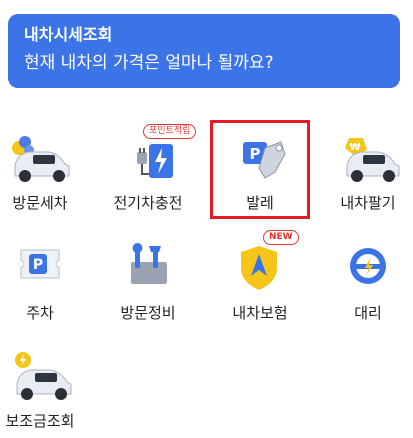 The width and height of the screenshot is (413, 438). What do you see at coordinates (40, 313) in the screenshot?
I see `tile-label: 주차` at bounding box center [40, 313].